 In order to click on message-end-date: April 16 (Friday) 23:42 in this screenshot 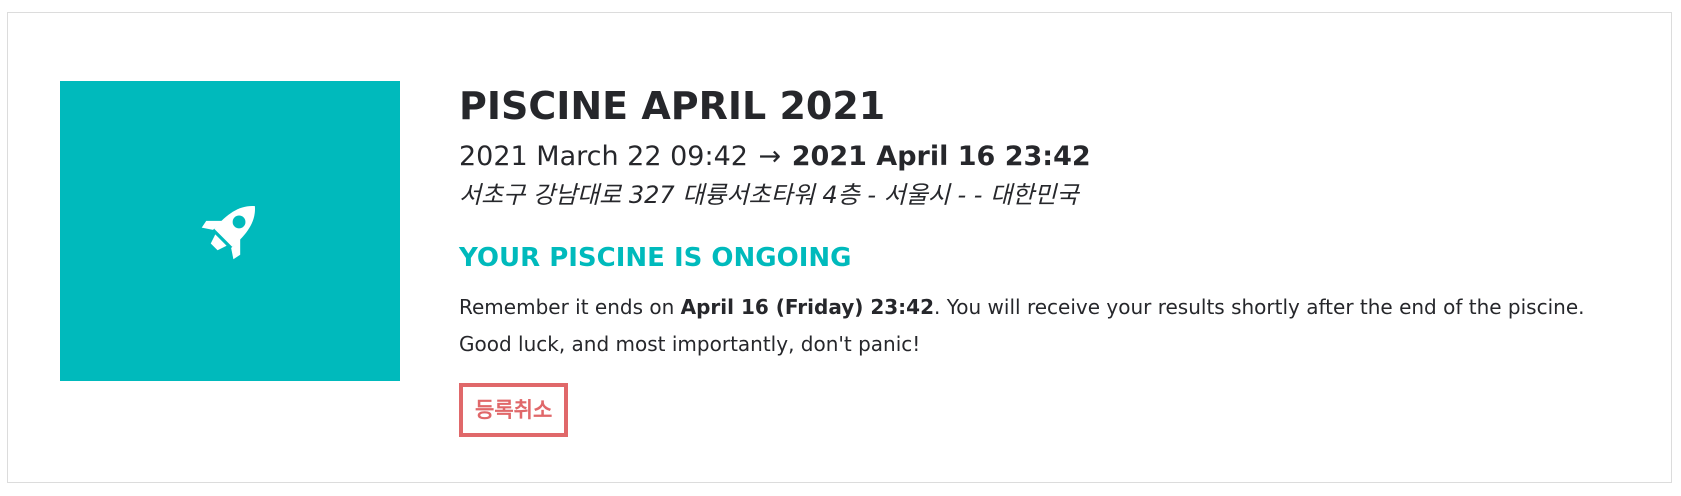, I will do `click(807, 307)`.